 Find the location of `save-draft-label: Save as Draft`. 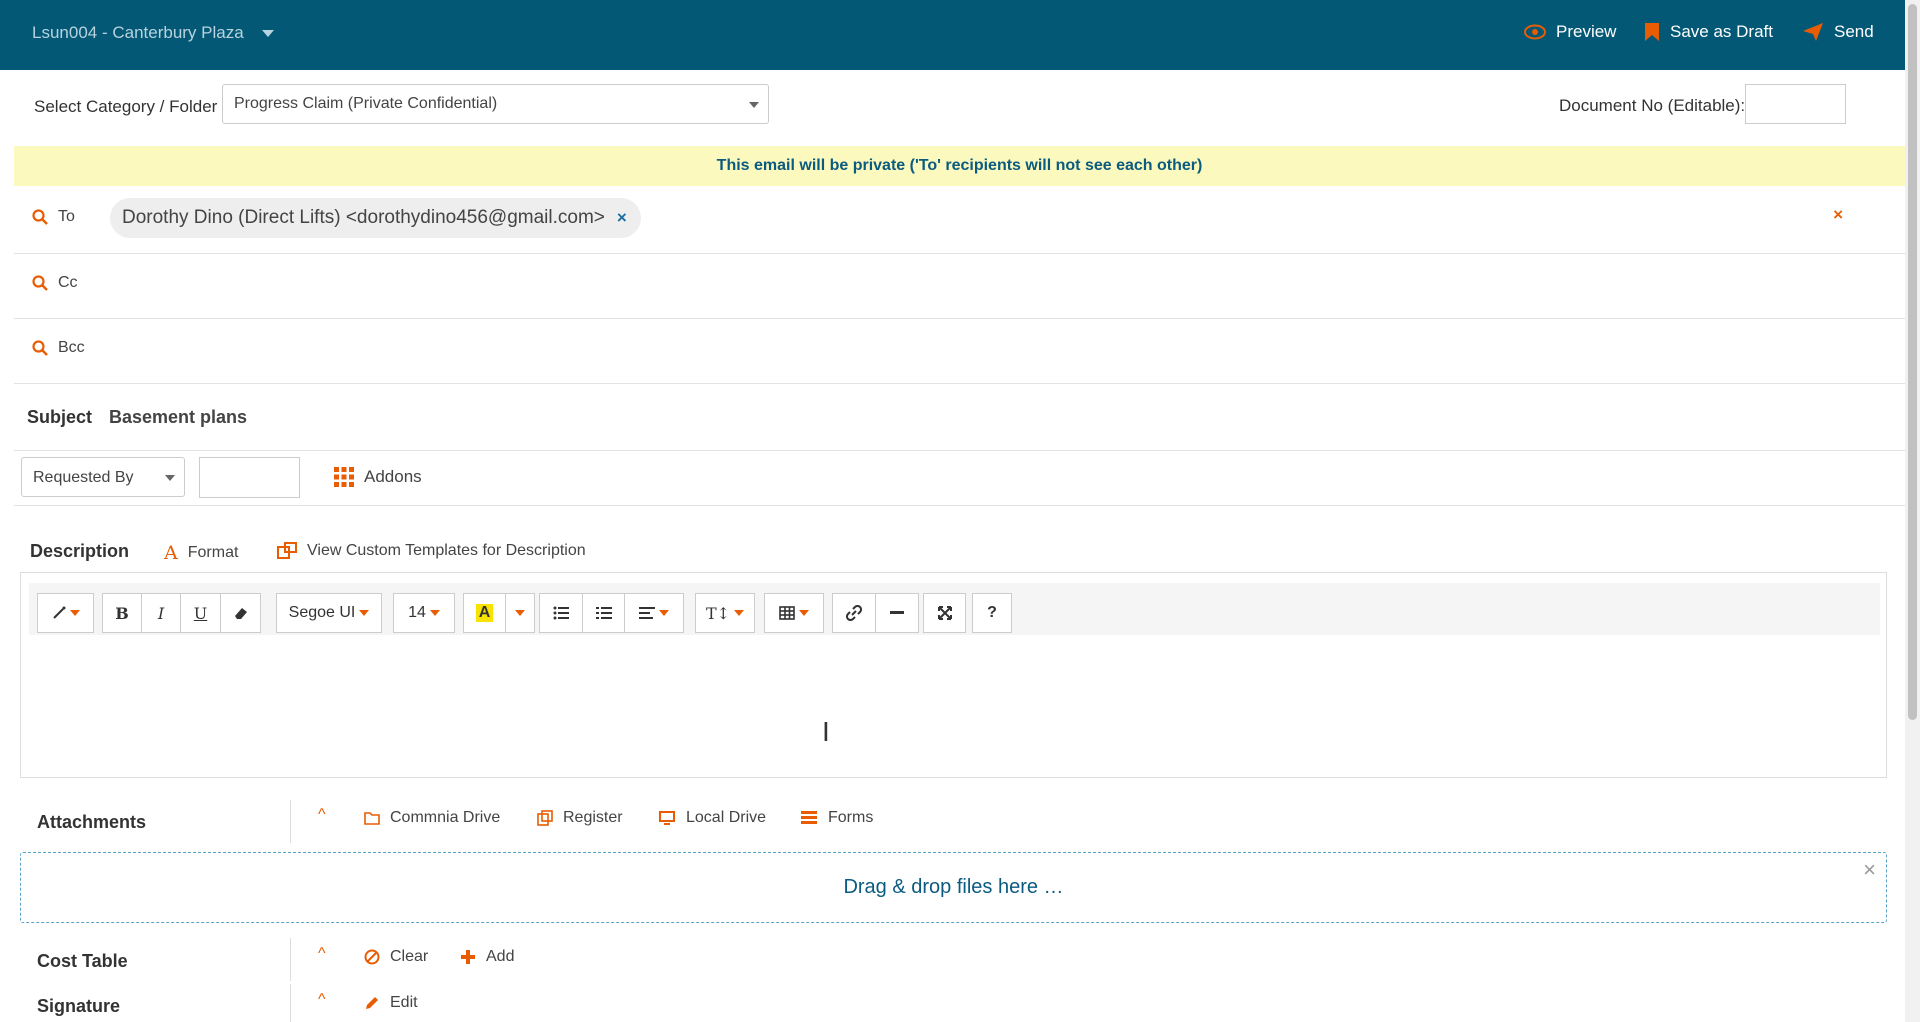

save-draft-label: Save as Draft is located at coordinates (1721, 31).